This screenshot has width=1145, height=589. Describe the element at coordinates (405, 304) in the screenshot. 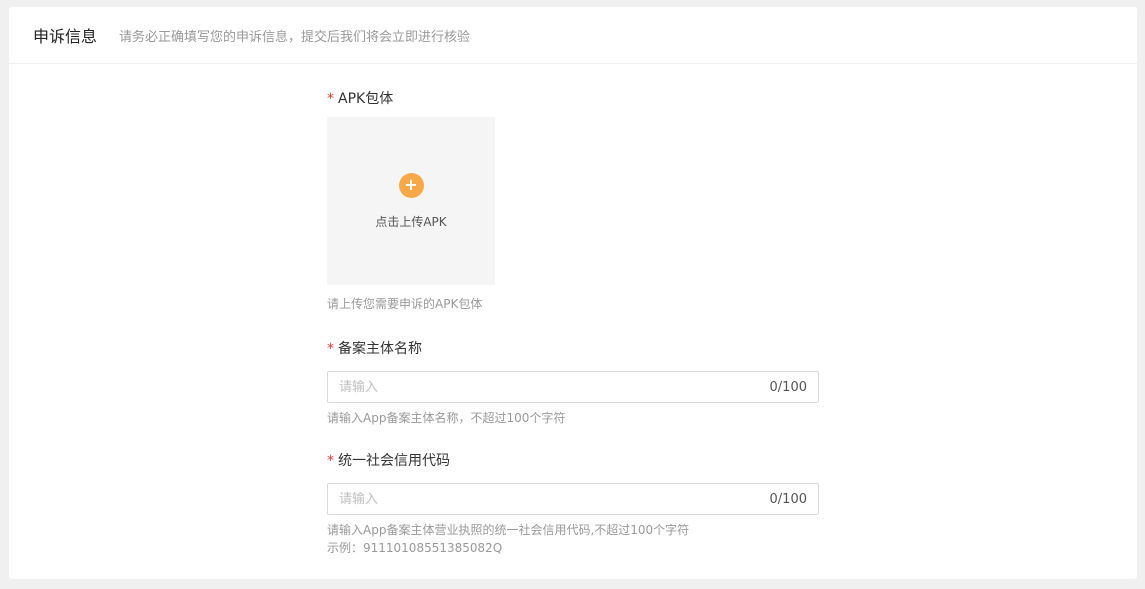

I see `apk-hint: 请上传您需要申诉的APK包体` at that location.